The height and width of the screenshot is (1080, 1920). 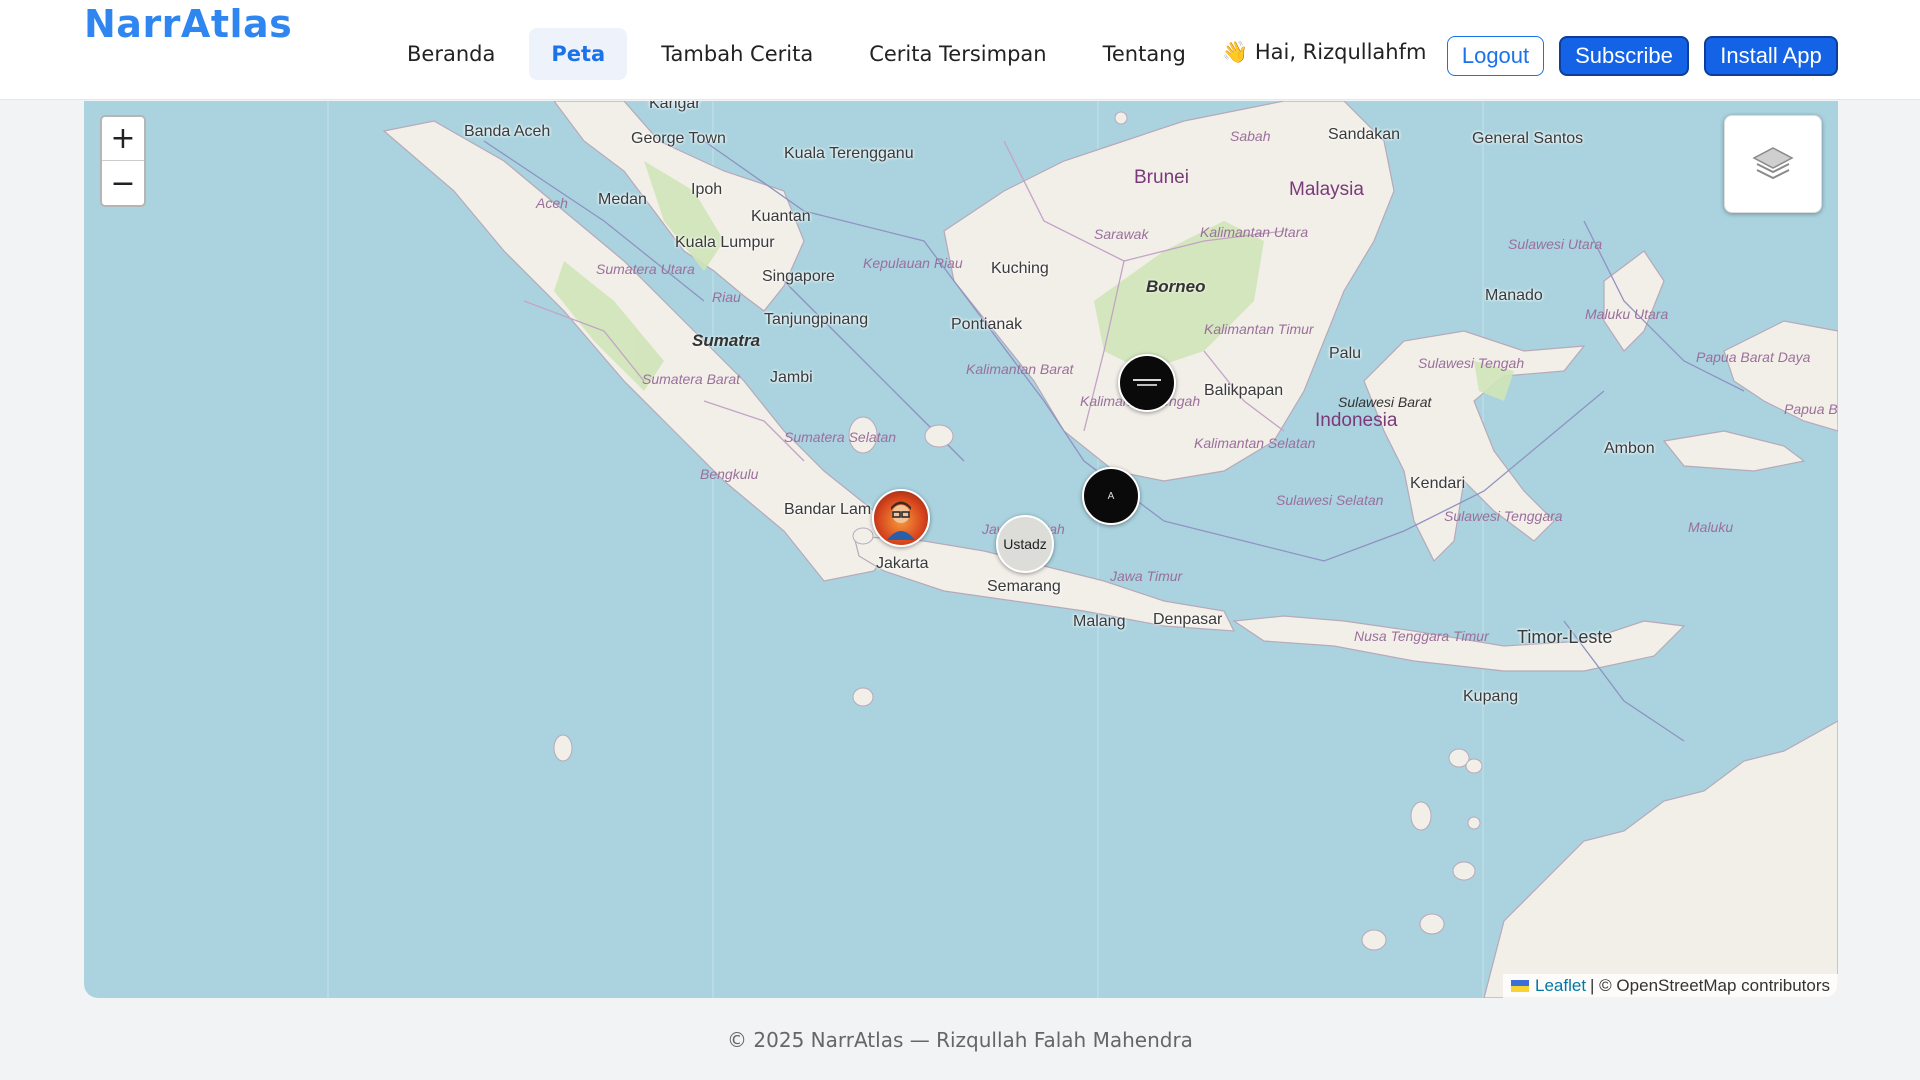 I want to click on place-kuala-terengganu: Kuala Terengganu, so click(x=849, y=153).